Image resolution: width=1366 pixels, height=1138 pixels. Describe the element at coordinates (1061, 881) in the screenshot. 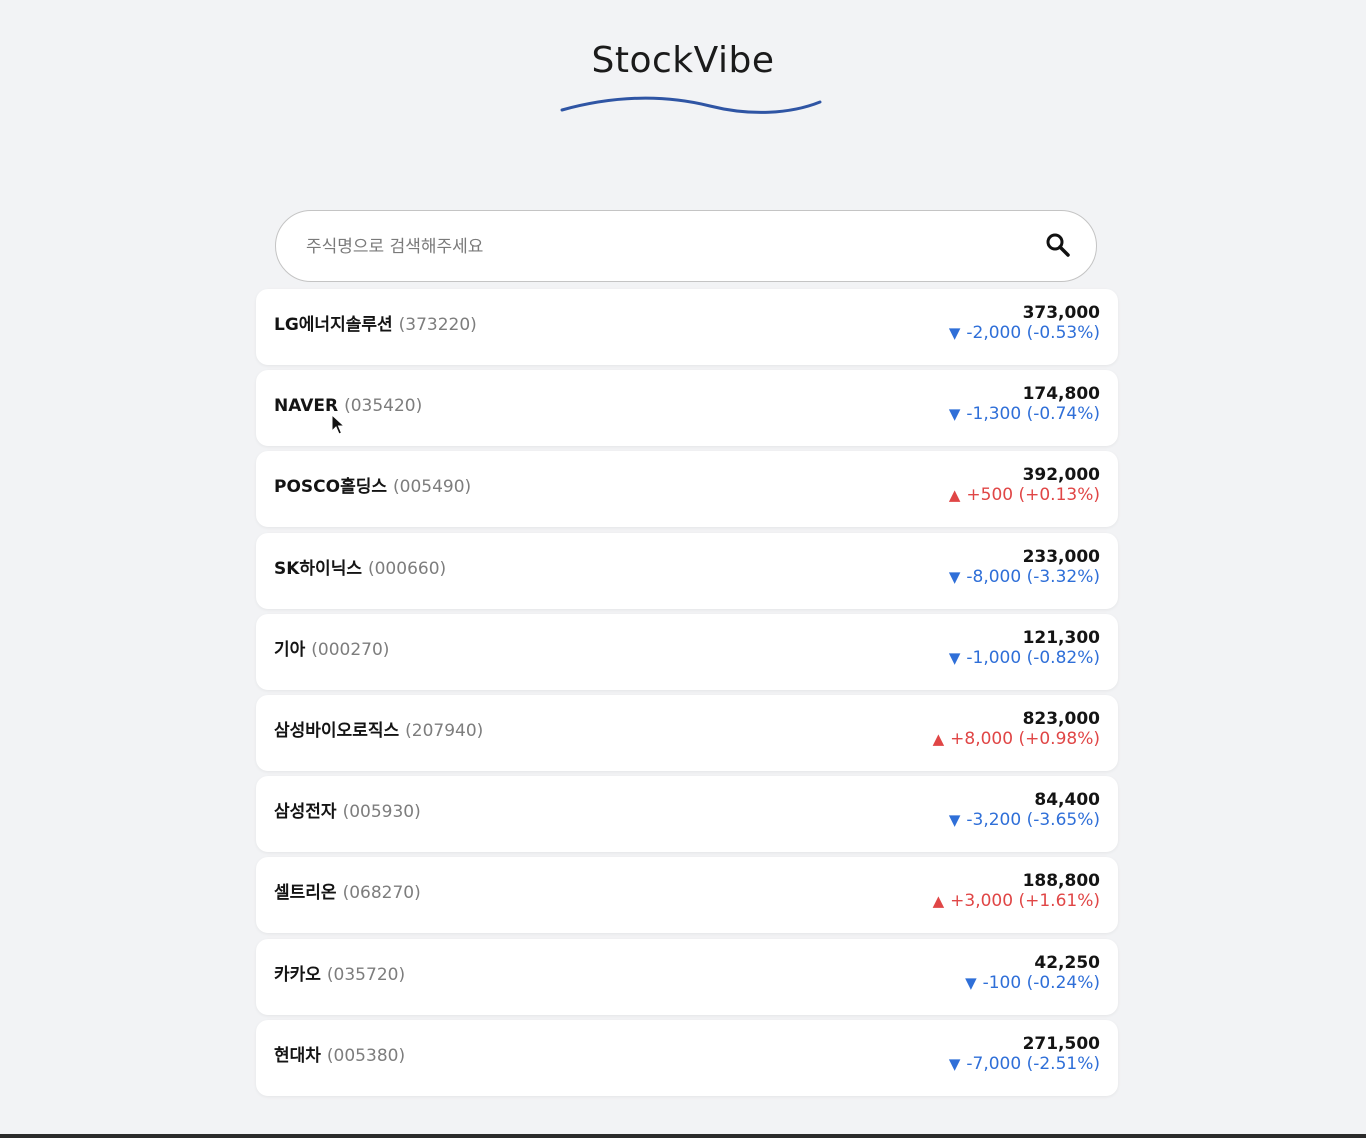

I see `stock-price: 188,800` at that location.